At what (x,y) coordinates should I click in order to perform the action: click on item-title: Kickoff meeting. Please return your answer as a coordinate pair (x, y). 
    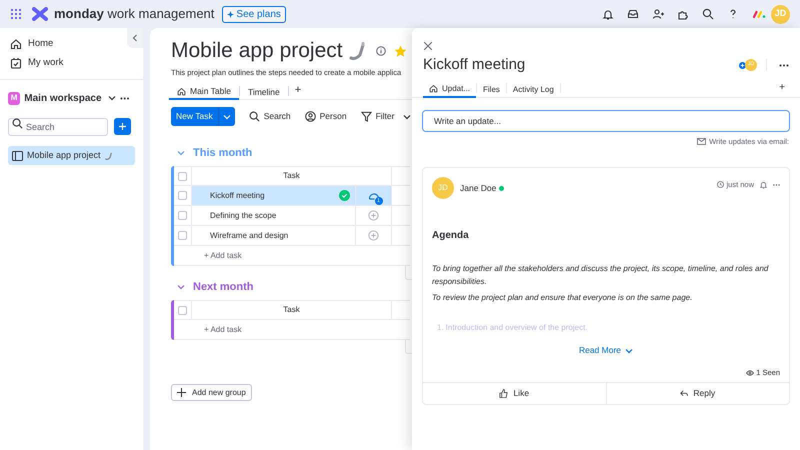
    Looking at the image, I should click on (474, 64).